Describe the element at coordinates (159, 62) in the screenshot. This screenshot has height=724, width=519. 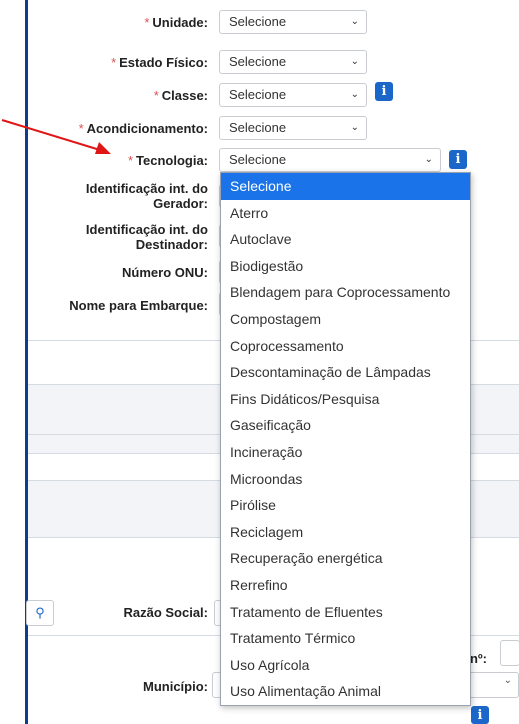
I see `estado-fisico-label: * Estado Físico:` at that location.